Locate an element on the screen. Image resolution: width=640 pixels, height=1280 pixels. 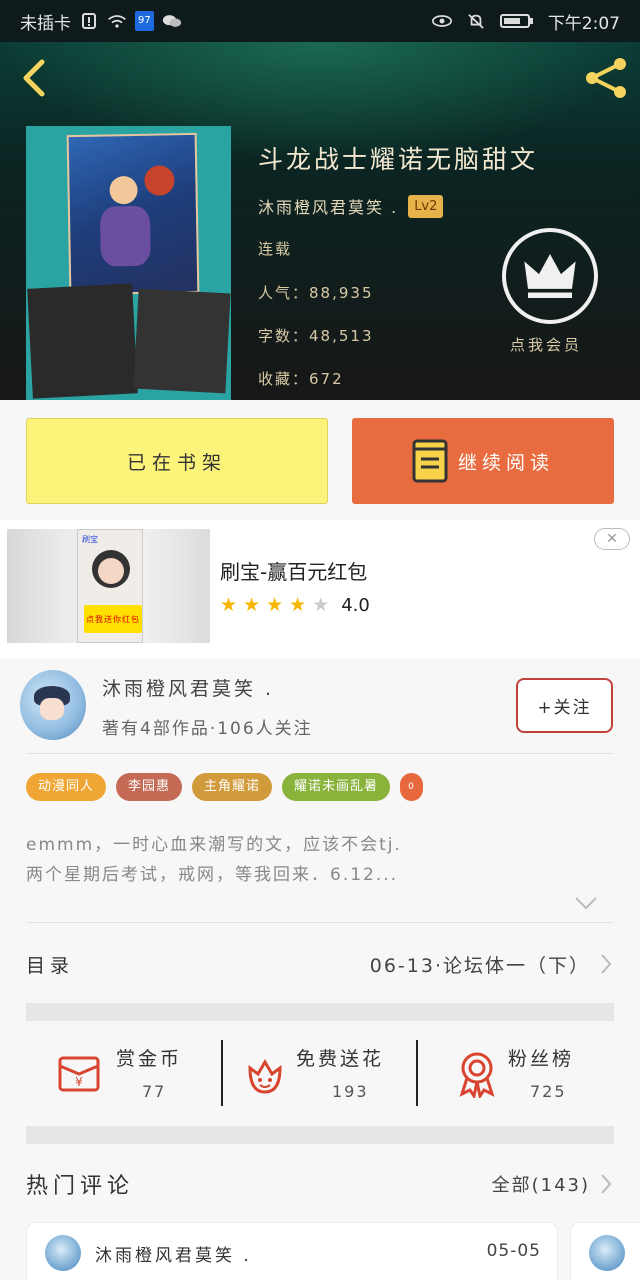
star-empty-icon: ★ is located at coordinates (321, 605).